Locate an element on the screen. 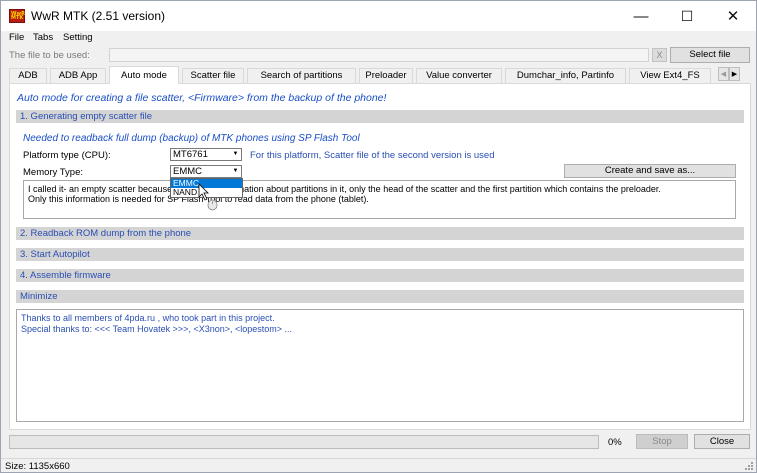 This screenshot has width=757, height=473. maximize-window-button: ☐ is located at coordinates (687, 16).